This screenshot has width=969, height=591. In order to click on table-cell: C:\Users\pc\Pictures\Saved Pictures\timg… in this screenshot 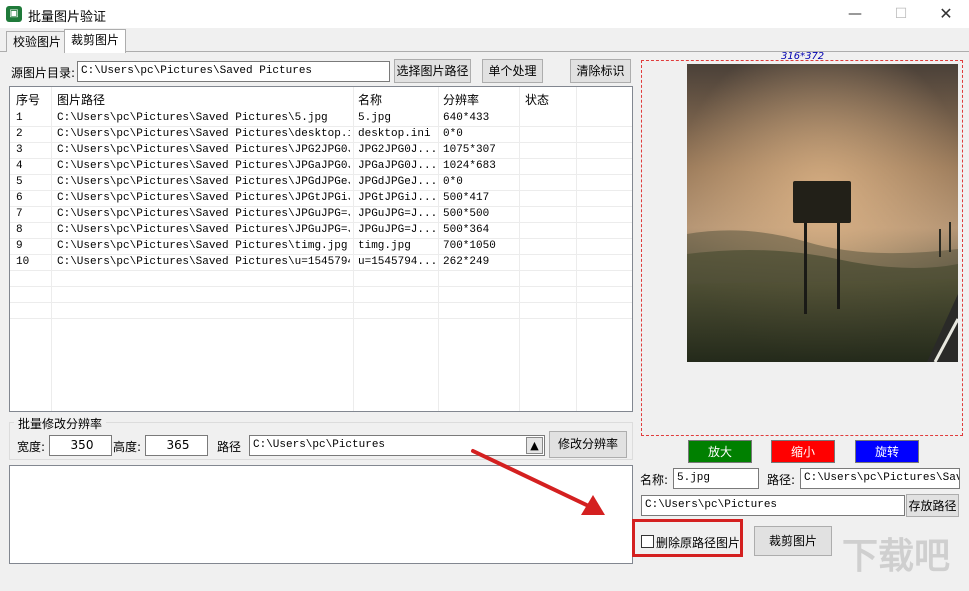, I will do `click(202, 246)`.